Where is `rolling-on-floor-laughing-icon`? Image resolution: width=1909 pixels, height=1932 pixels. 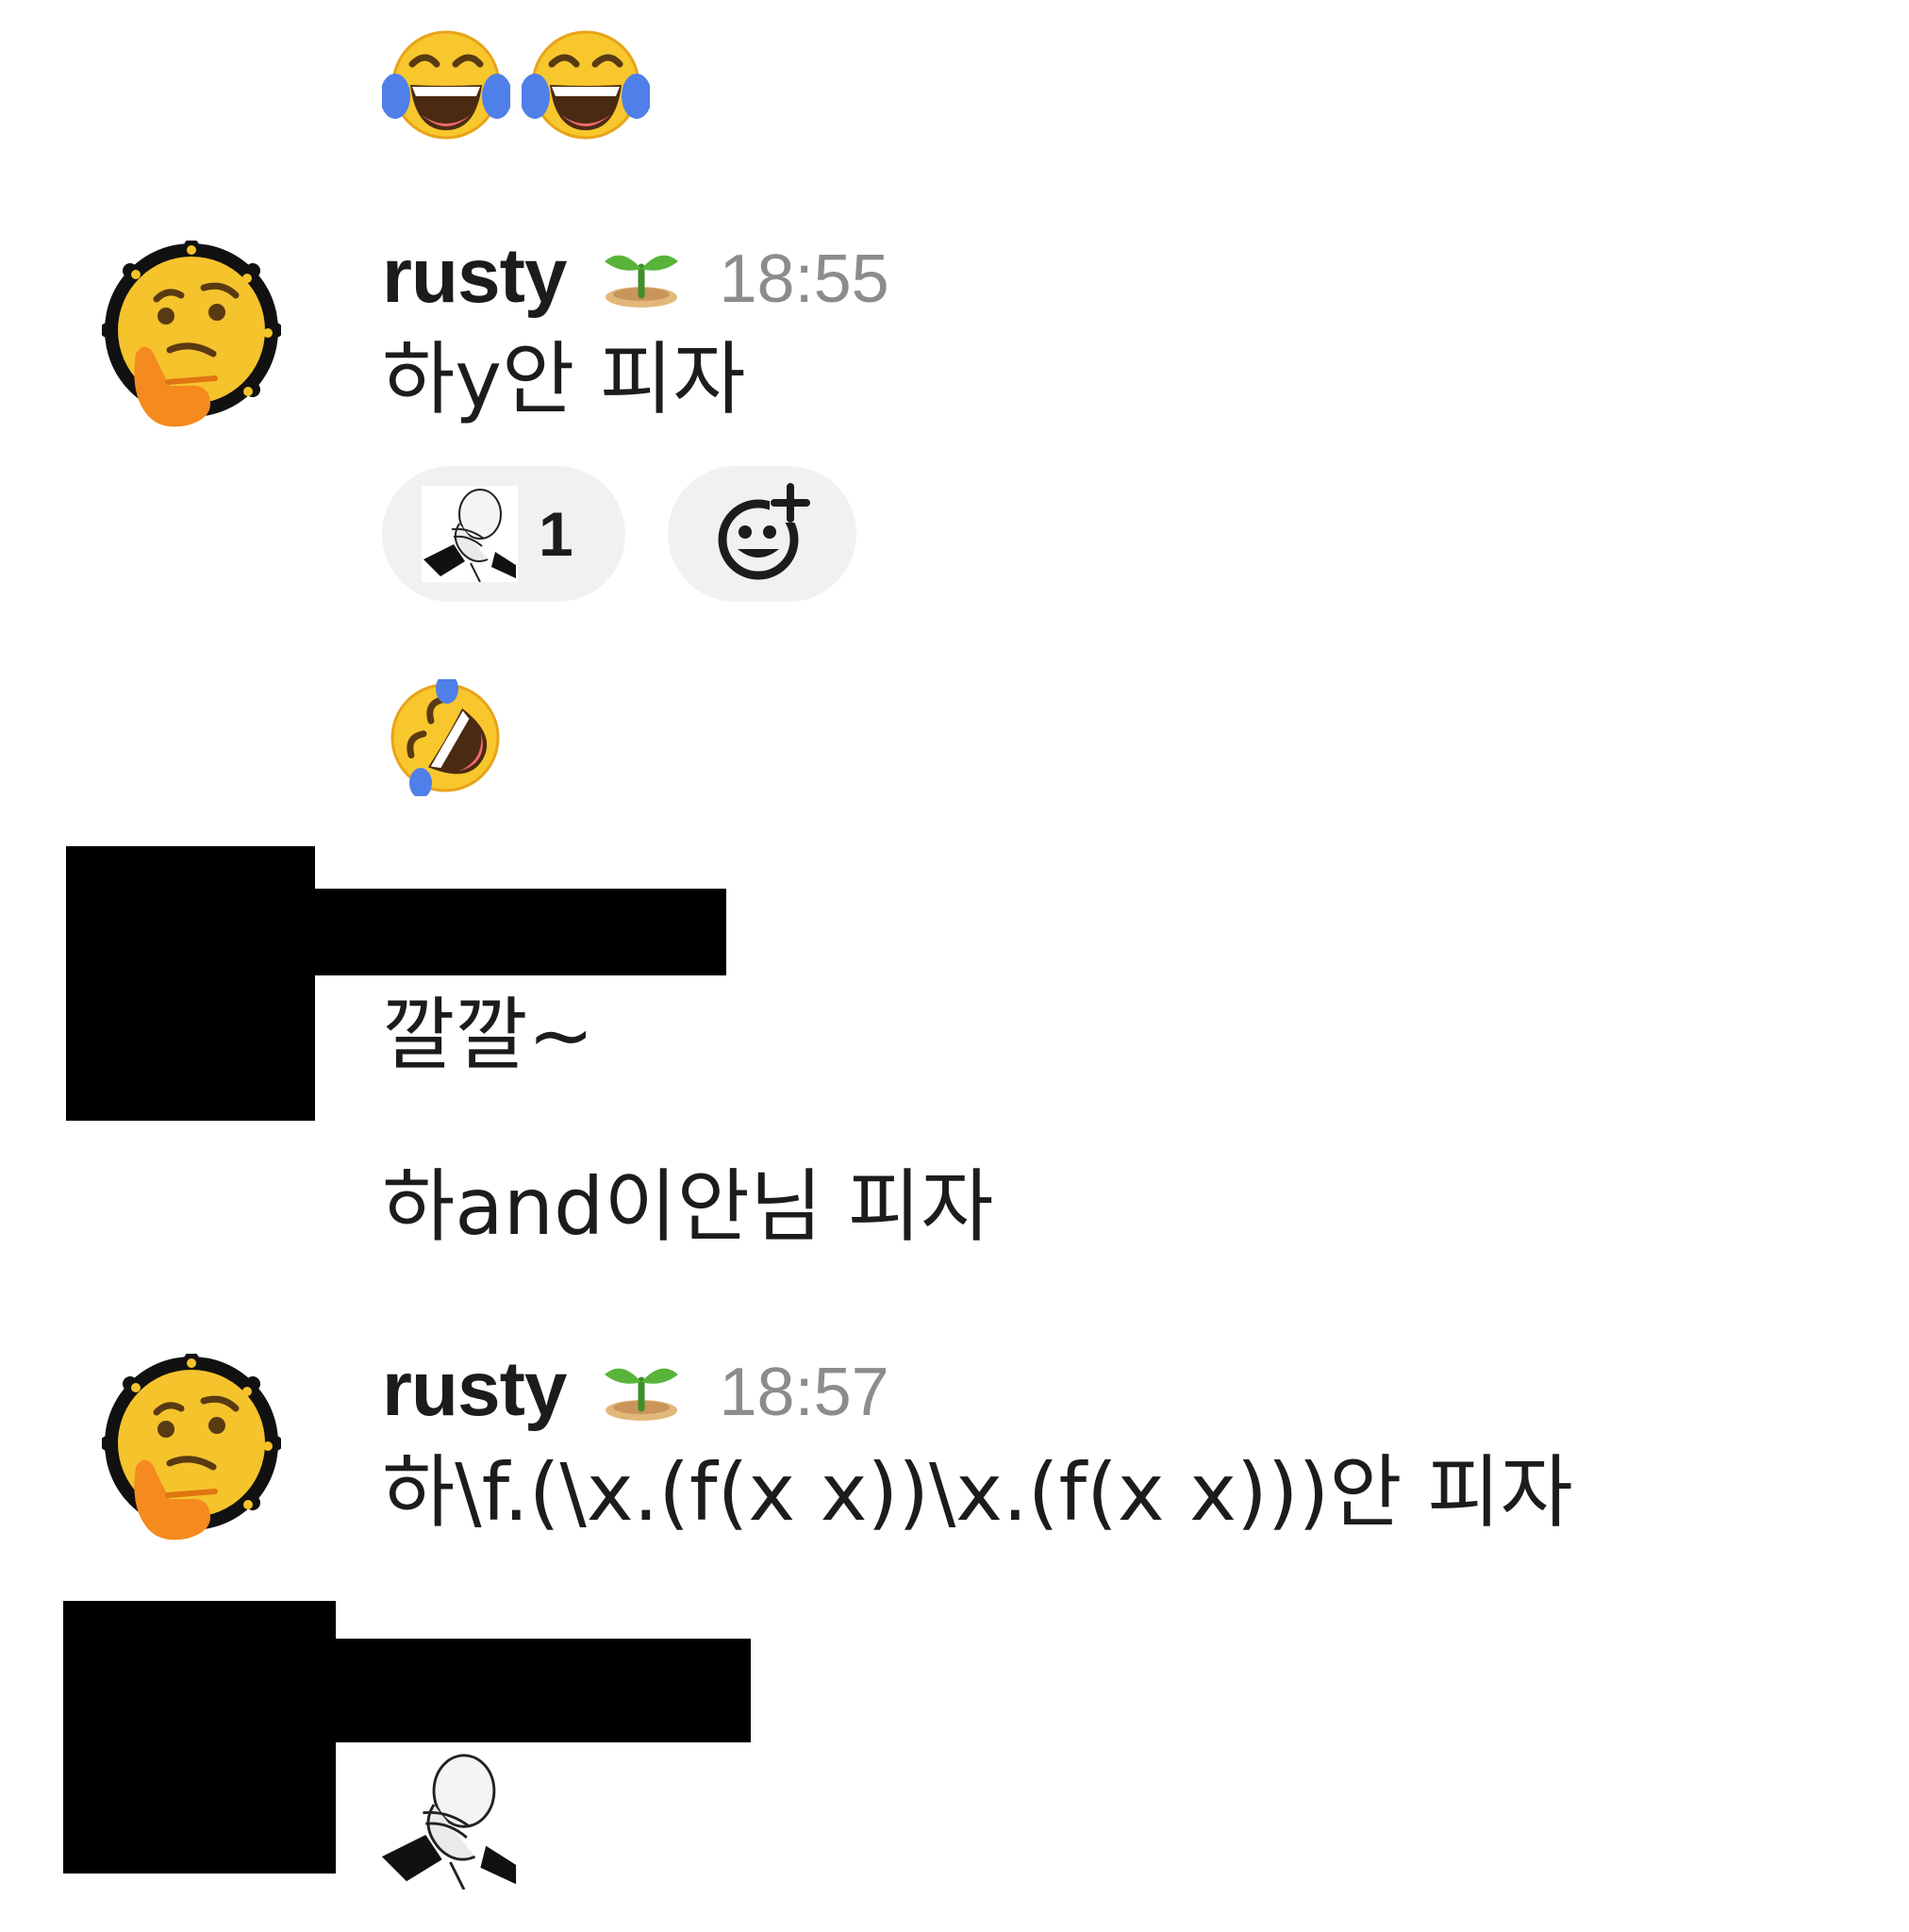 rolling-on-floor-laughing-icon is located at coordinates (445, 737).